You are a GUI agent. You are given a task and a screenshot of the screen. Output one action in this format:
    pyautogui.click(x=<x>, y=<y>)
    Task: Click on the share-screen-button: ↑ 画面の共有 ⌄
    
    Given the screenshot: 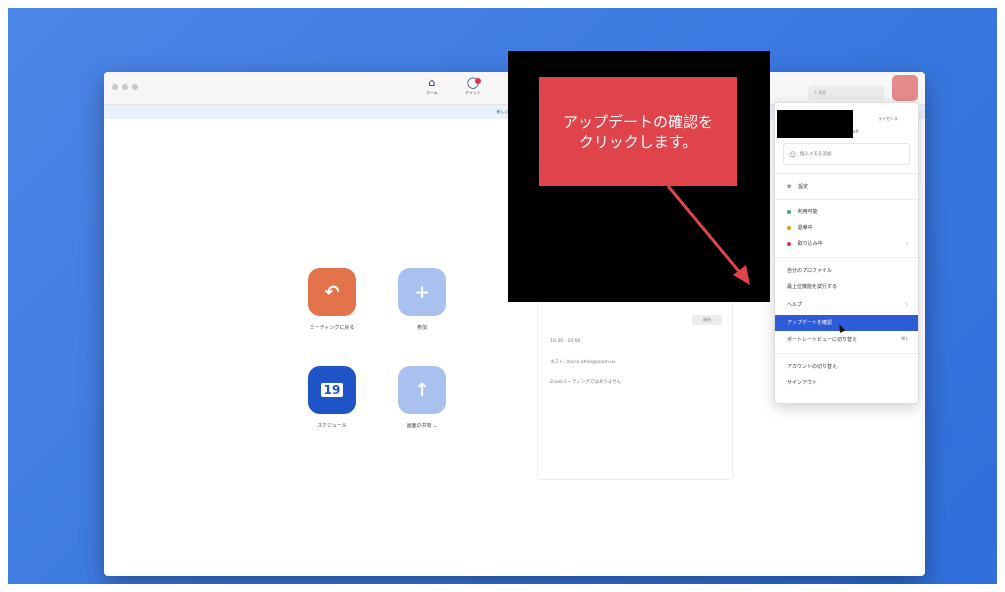 What is the action you would take?
    pyautogui.click(x=422, y=397)
    